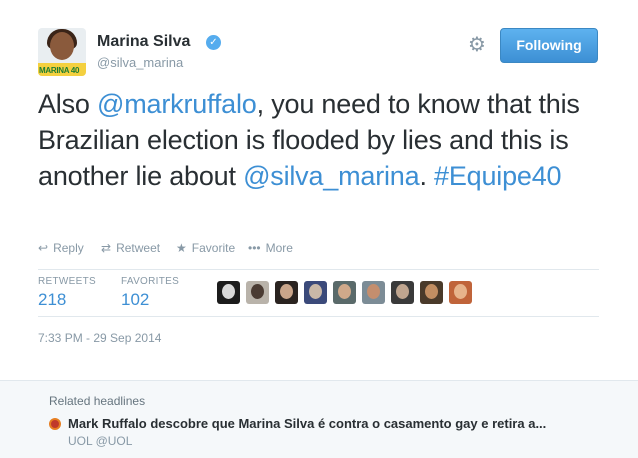 The image size is (638, 458). I want to click on gear-icon: ⚙, so click(477, 45).